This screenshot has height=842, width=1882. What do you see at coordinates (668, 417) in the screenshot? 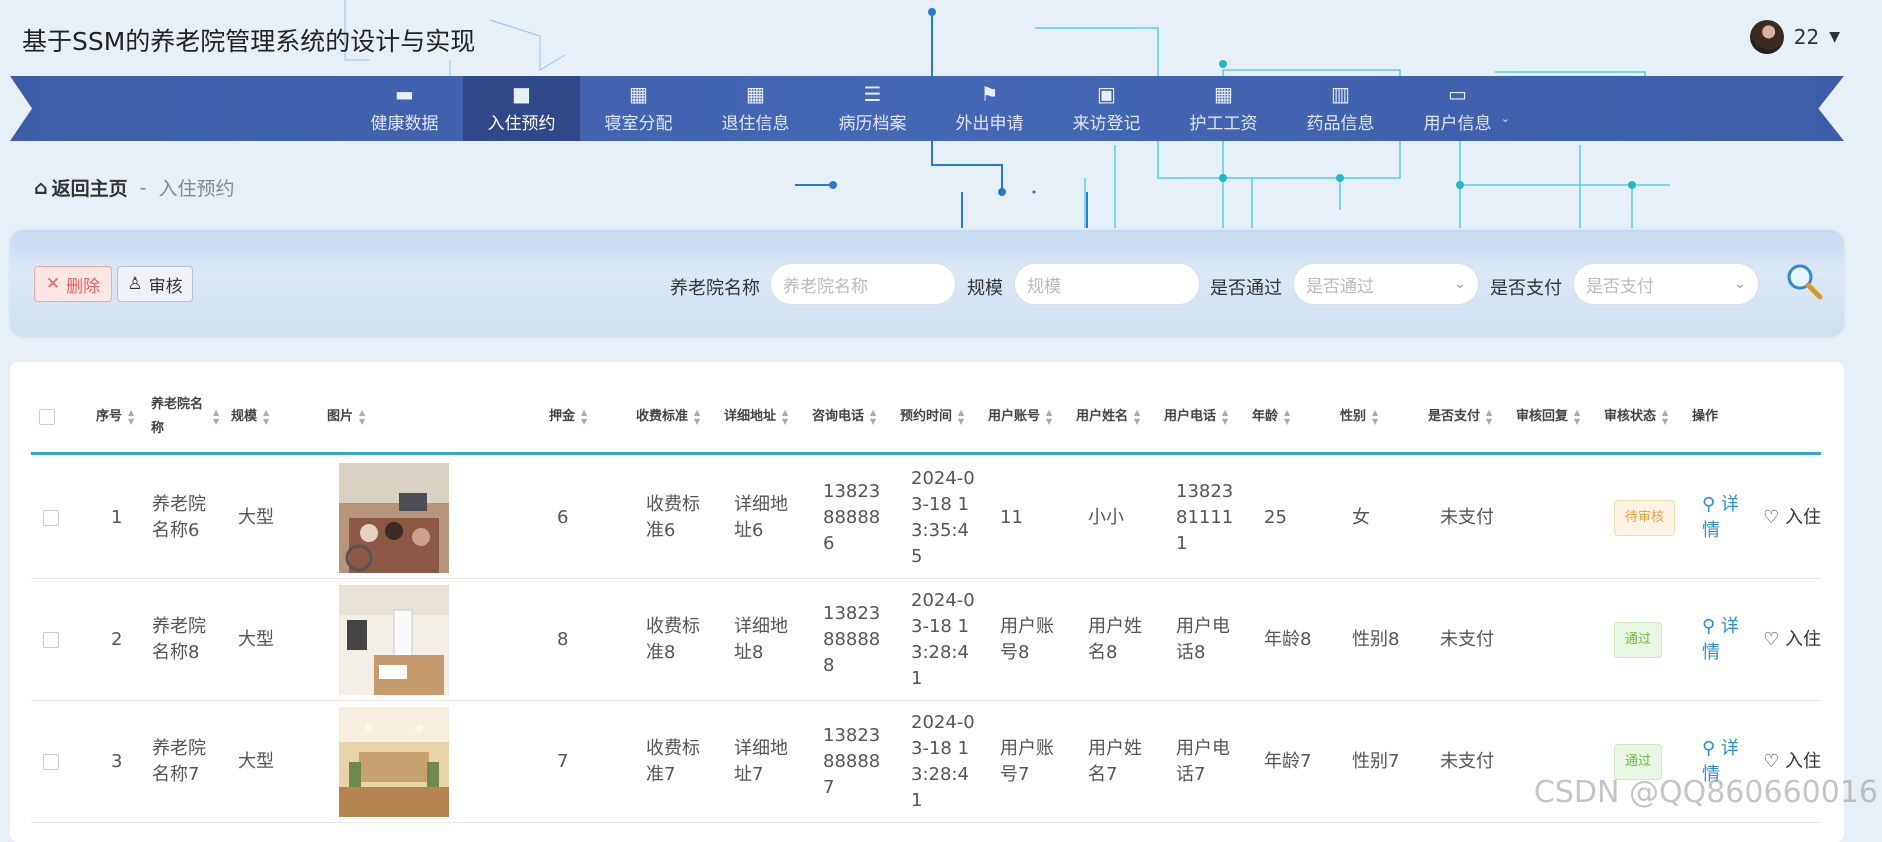
I see `column-header-fee: 收费标准 ▲ ▼` at bounding box center [668, 417].